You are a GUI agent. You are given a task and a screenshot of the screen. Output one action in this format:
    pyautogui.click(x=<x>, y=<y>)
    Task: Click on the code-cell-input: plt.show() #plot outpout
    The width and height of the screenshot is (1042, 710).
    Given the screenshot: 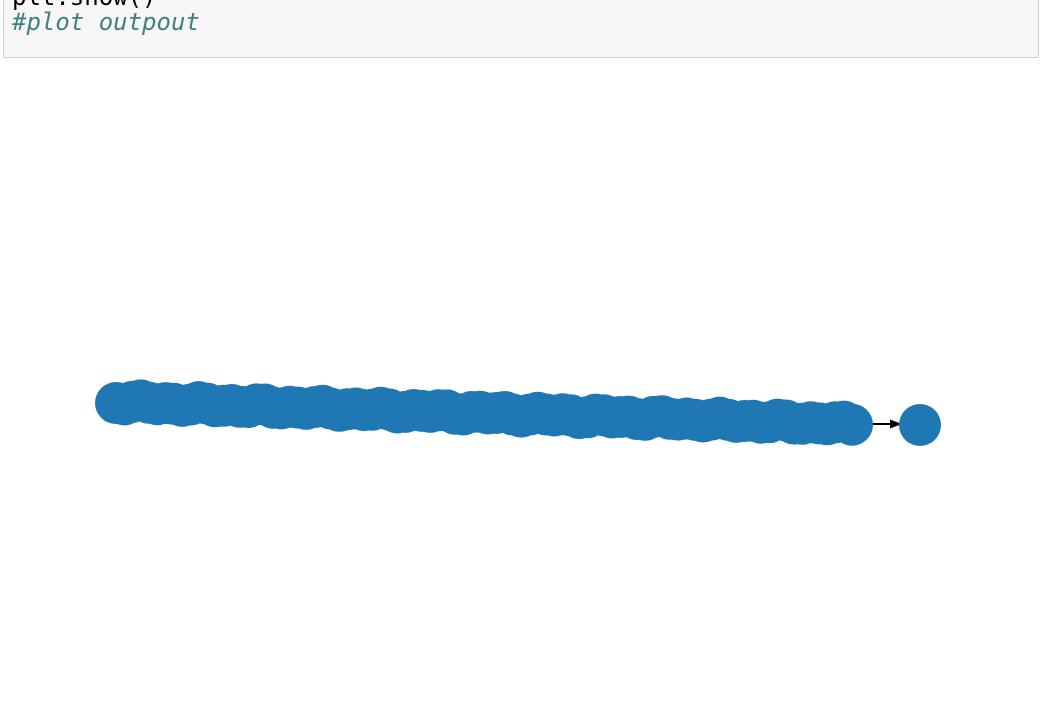 What is the action you would take?
    pyautogui.click(x=521, y=29)
    